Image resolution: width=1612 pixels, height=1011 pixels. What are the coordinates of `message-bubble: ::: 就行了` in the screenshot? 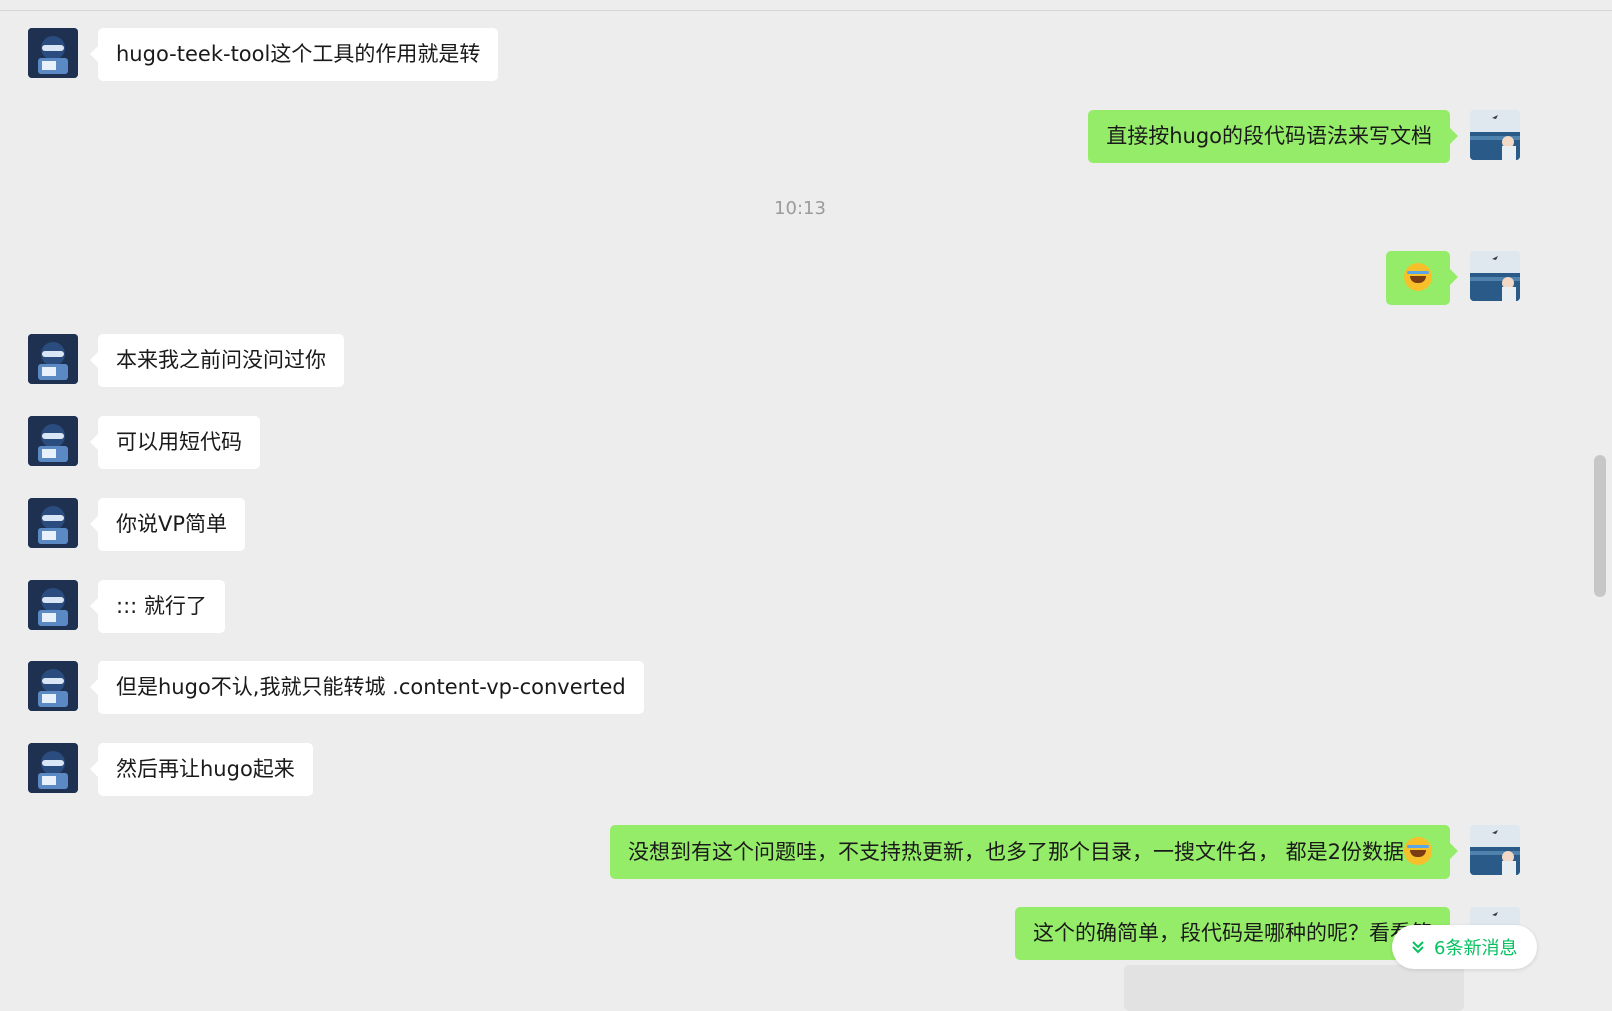 It's located at (157, 606).